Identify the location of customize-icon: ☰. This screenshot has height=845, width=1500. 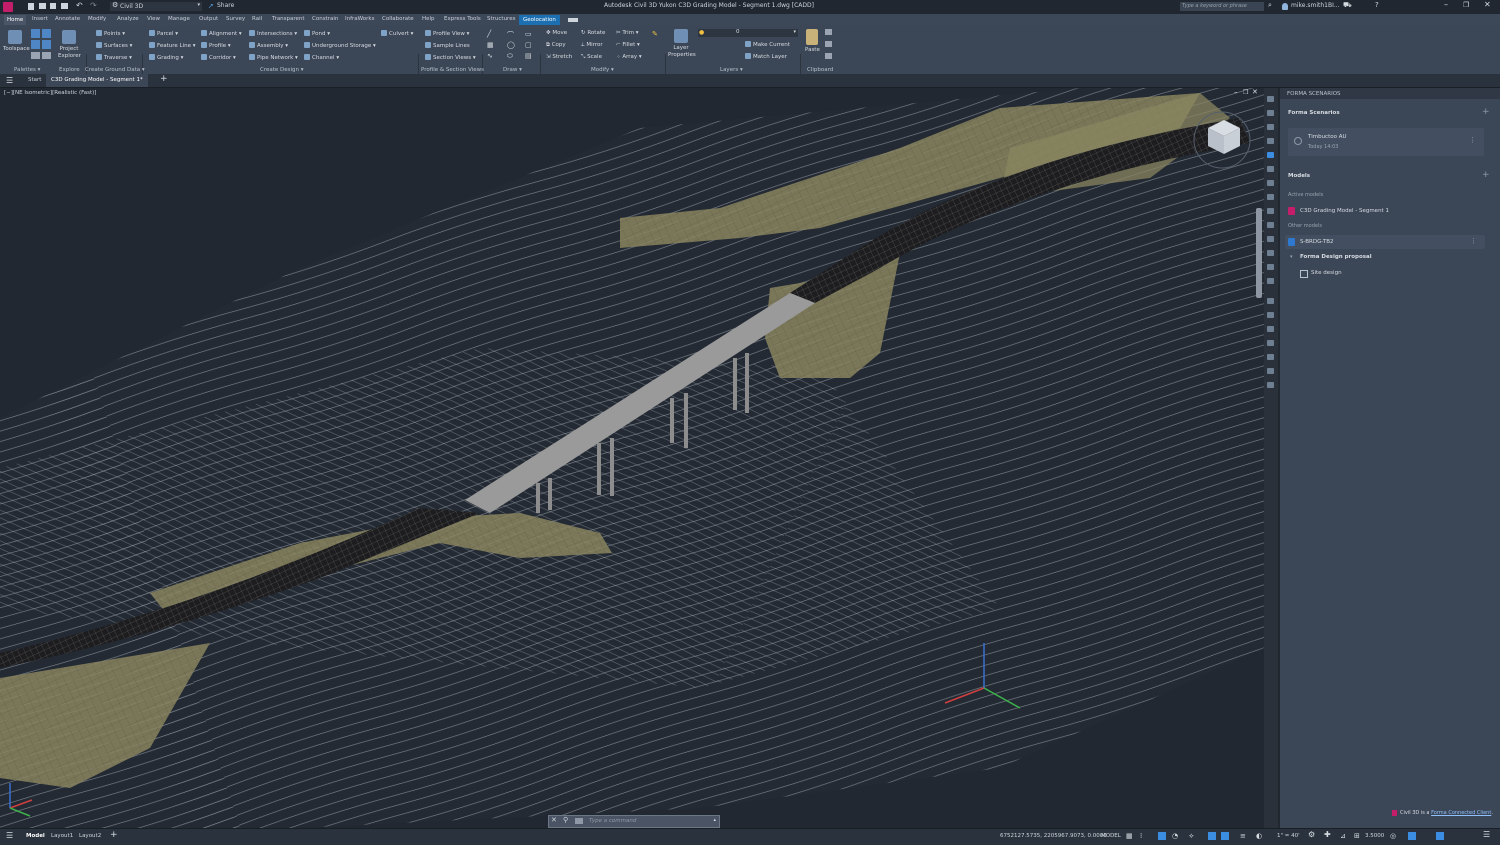
(1486, 834).